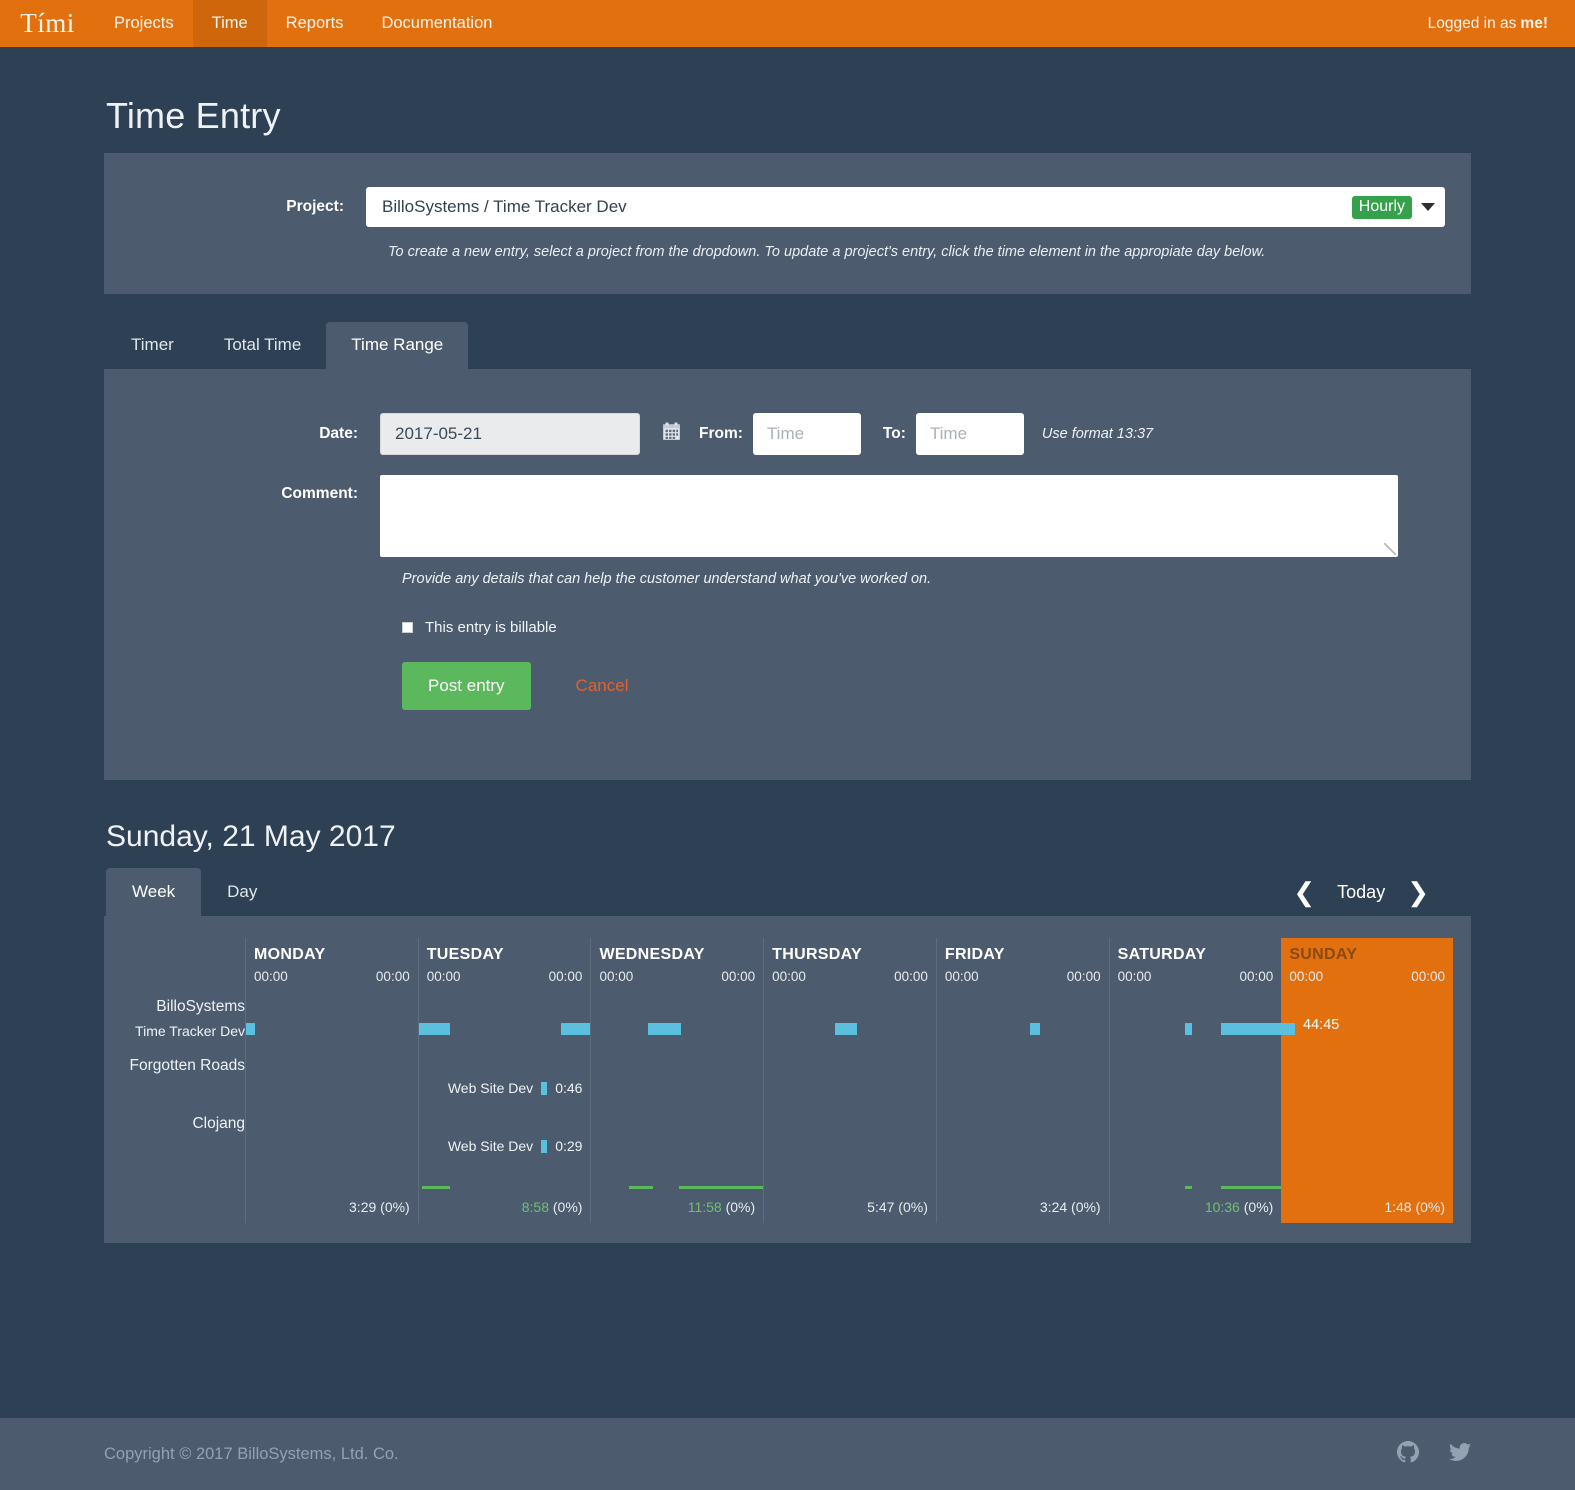  I want to click on tab-time-range: Time Range, so click(397, 345).